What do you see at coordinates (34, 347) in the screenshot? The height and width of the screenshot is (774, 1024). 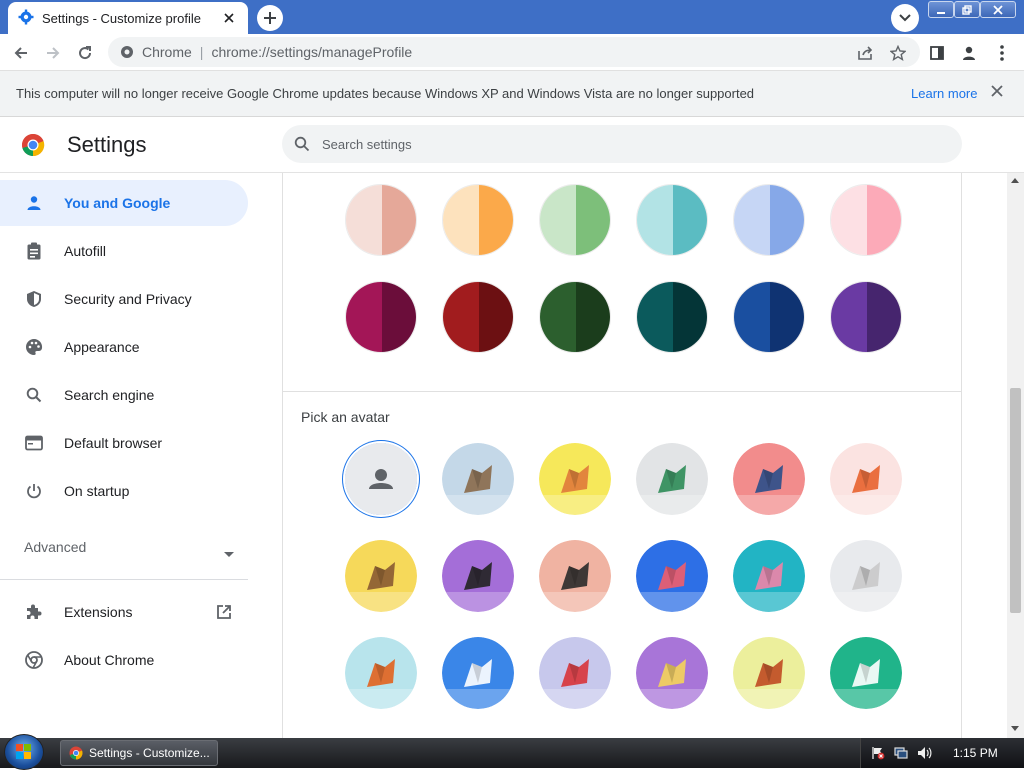 I see `palette-icon` at bounding box center [34, 347].